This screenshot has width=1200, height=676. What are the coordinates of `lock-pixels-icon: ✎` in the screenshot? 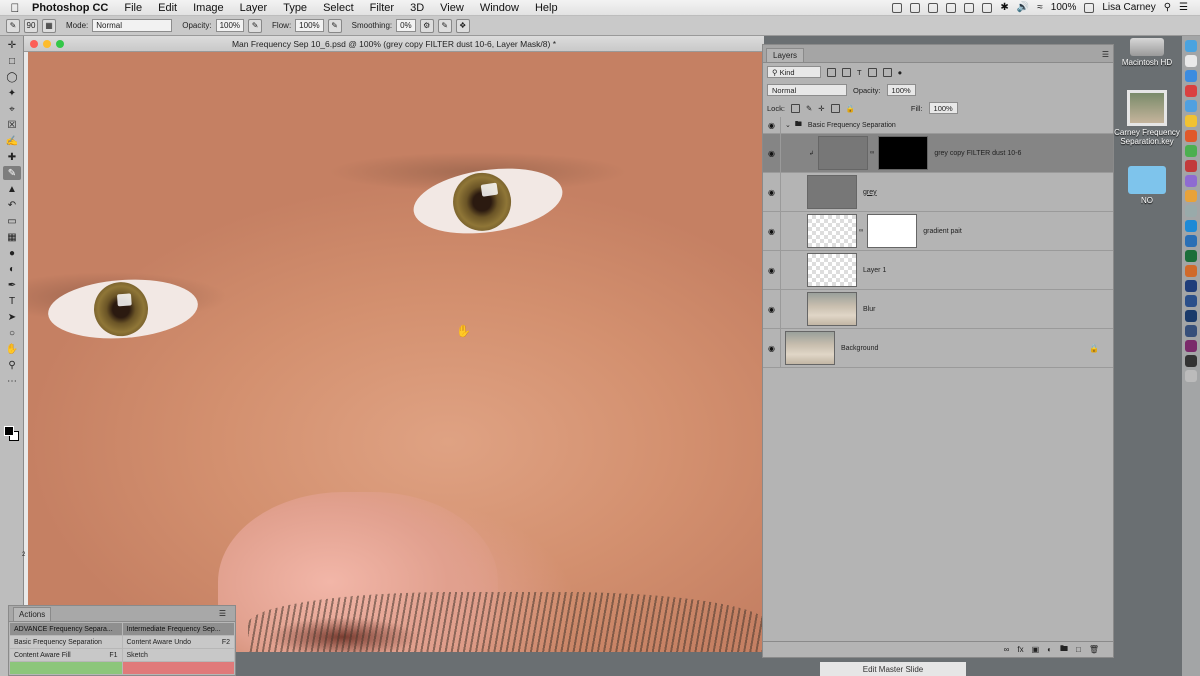 It's located at (809, 108).